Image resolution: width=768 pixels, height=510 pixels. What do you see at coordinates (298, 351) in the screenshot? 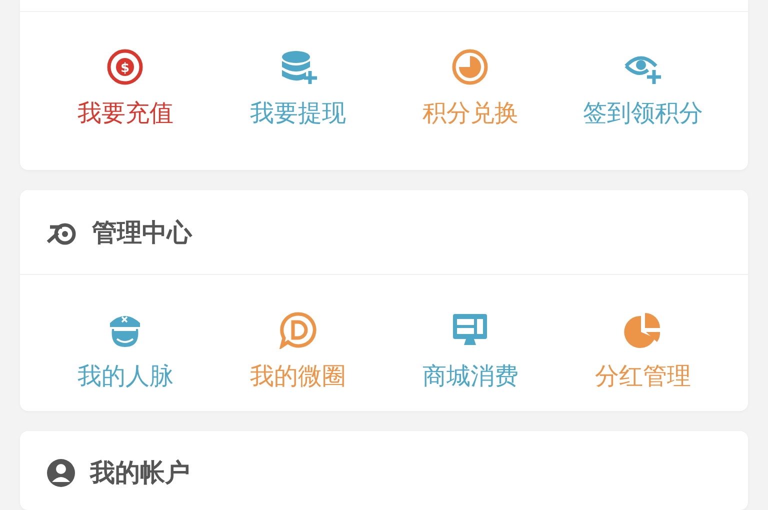
I see `menu-item: 我的微圈` at bounding box center [298, 351].